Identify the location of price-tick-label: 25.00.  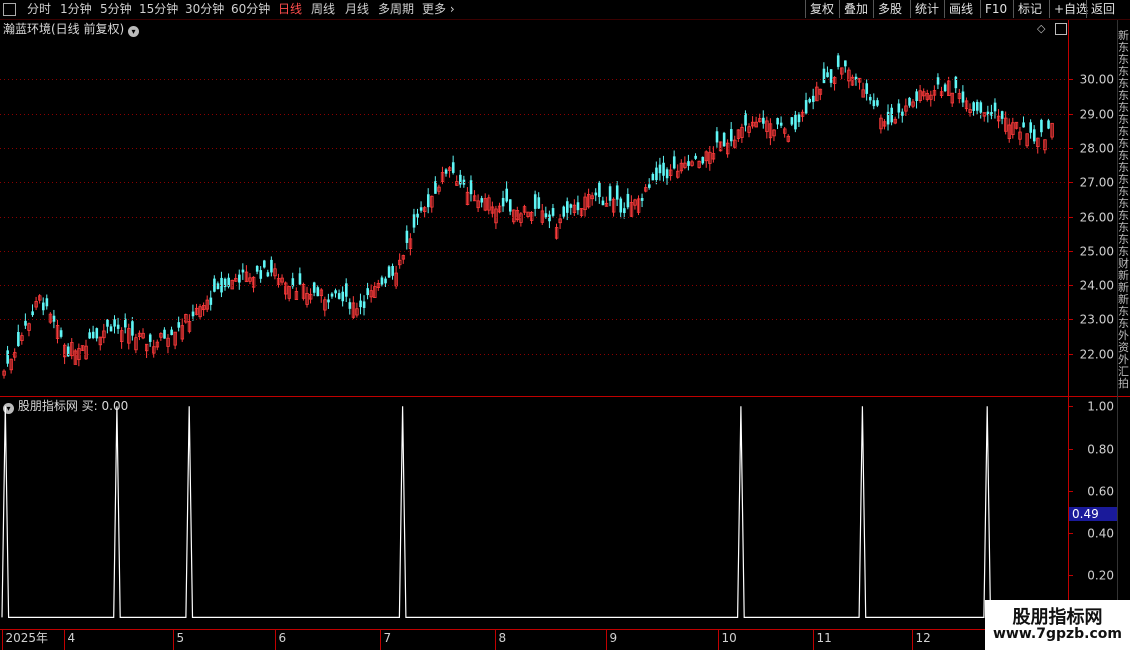
(1097, 252).